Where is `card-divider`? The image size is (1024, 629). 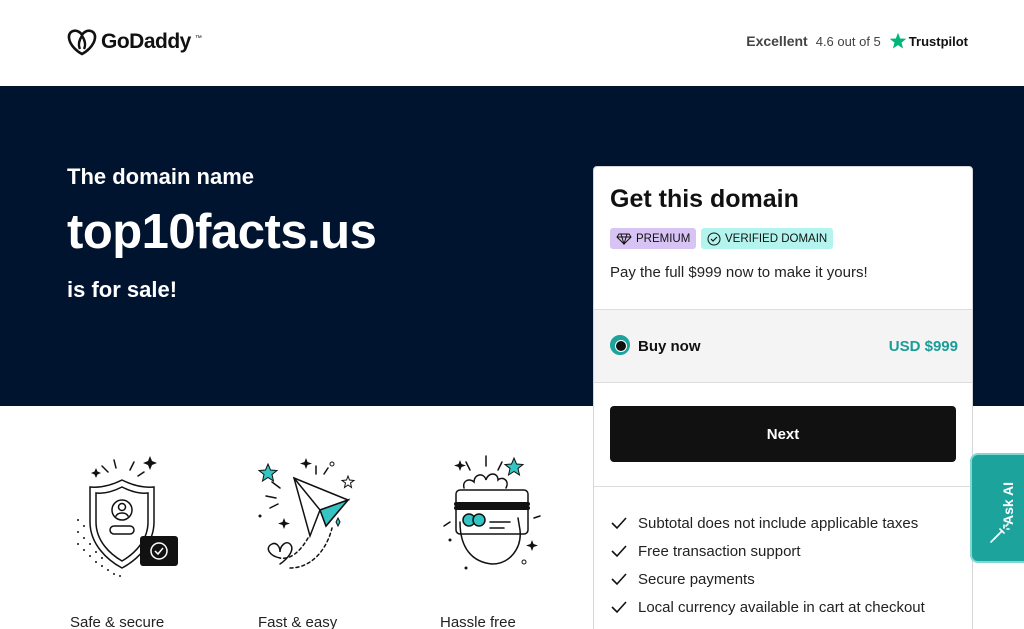 card-divider is located at coordinates (783, 486).